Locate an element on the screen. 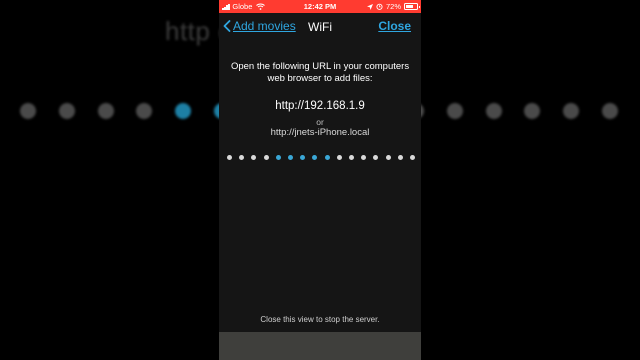 Image resolution: width=640 pixels, height=360 pixels. instructions-line-2: web browser to add files: is located at coordinates (320, 78).